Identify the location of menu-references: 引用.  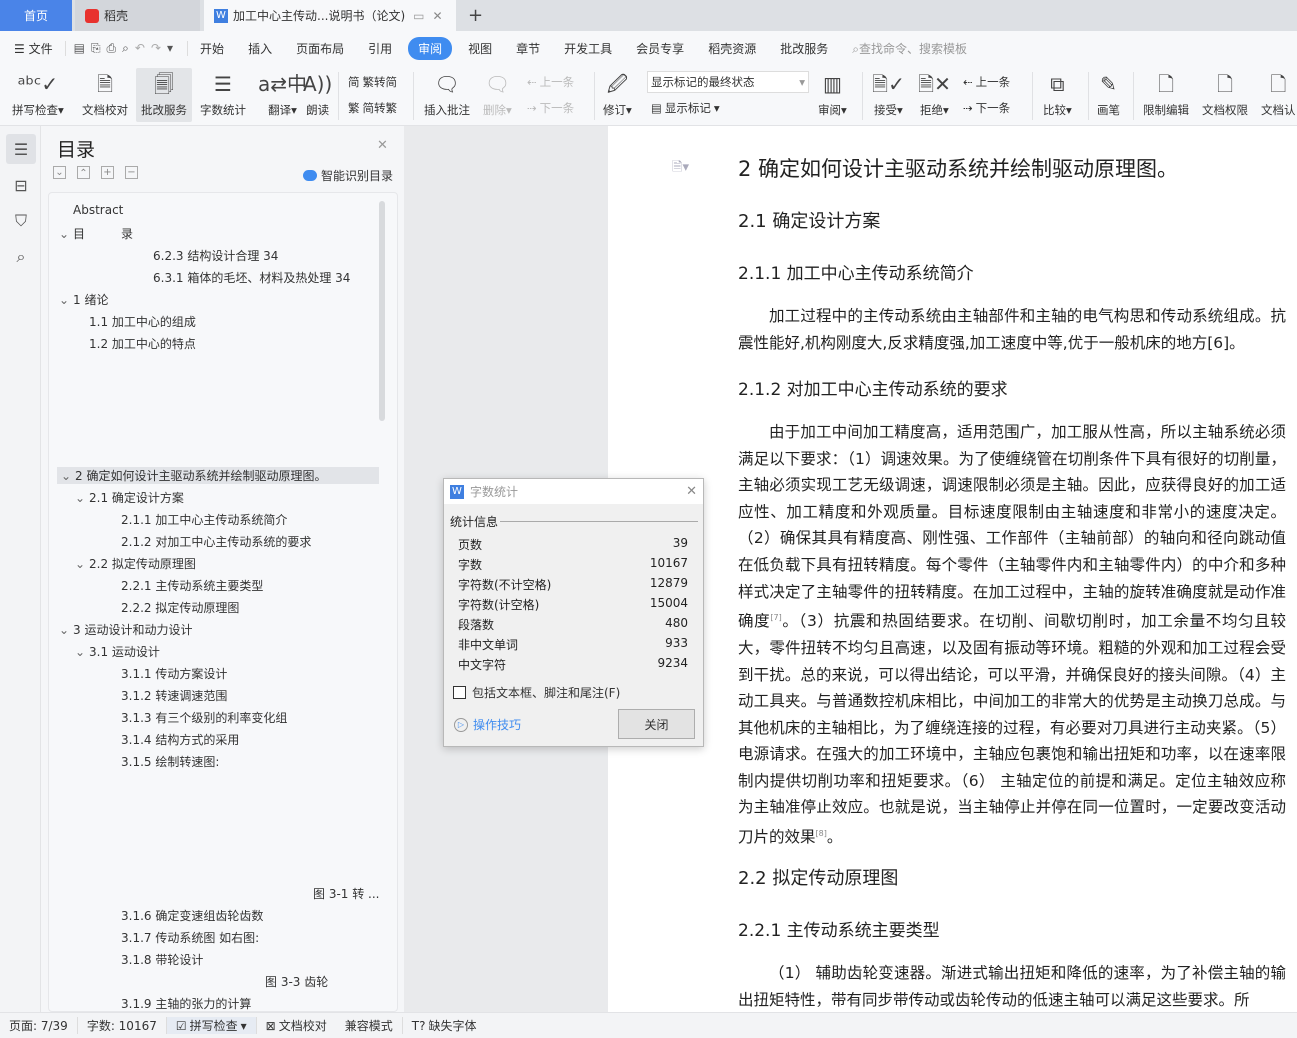
(380, 48).